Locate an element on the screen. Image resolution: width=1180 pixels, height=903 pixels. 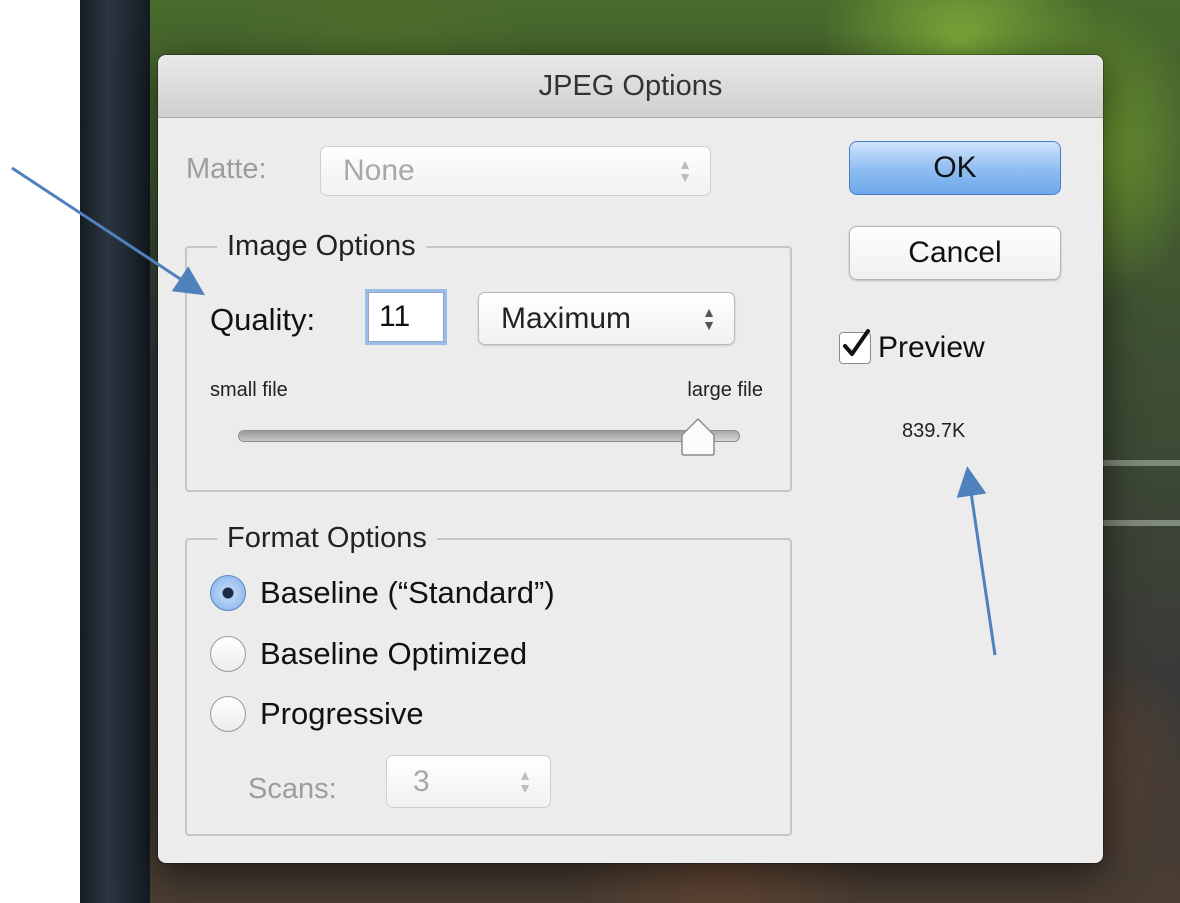
dialog-title: JPEG Options is located at coordinates (630, 86).